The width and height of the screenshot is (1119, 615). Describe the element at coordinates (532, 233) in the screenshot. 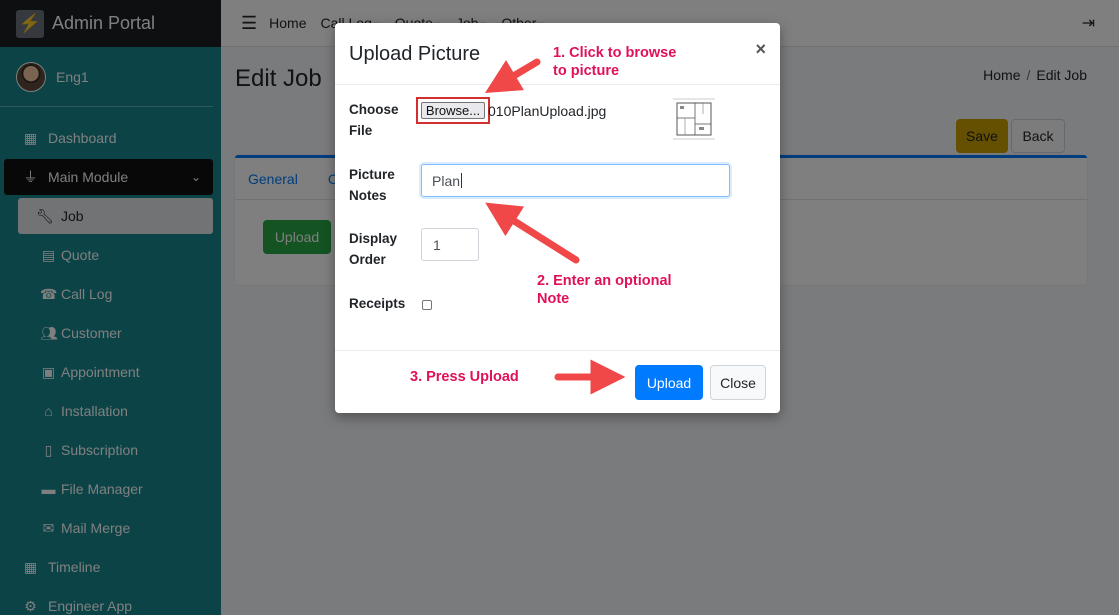

I see `arrow-to-notes-icon` at that location.